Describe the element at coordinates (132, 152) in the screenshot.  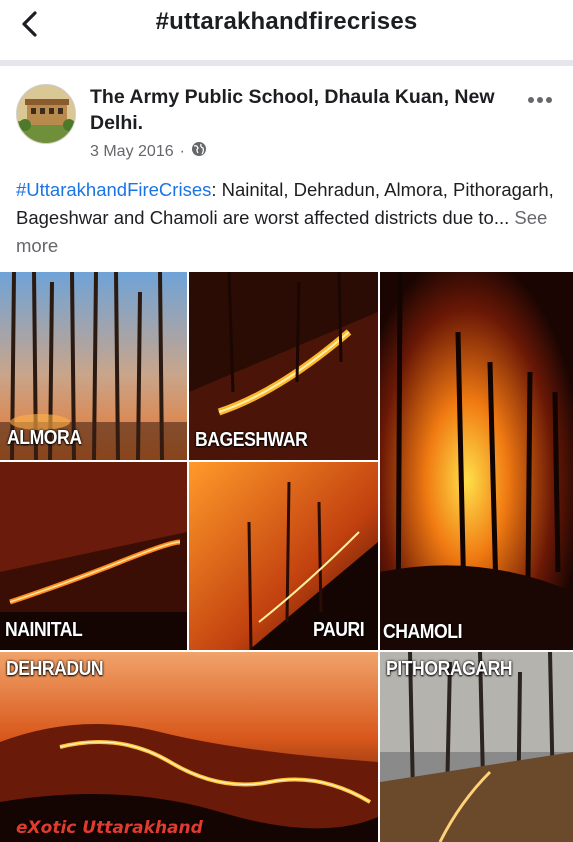
I see `post-date: 3 May 2016` at that location.